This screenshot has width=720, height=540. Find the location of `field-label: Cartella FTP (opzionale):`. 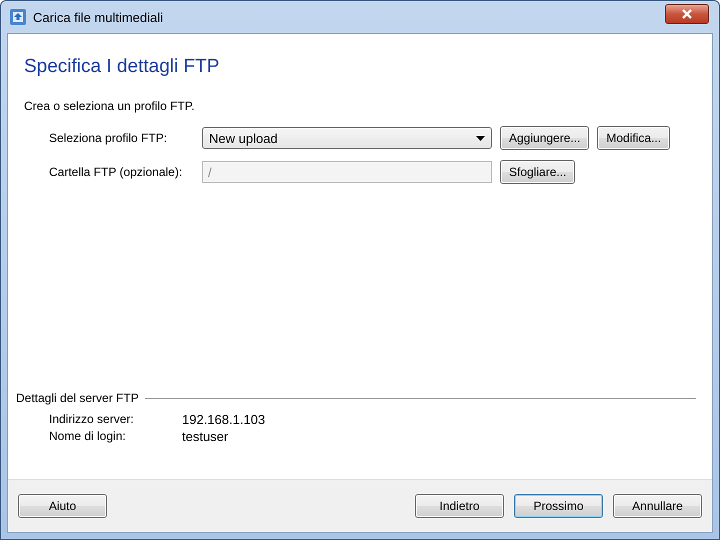

field-label: Cartella FTP (opzionale): is located at coordinates (116, 172).